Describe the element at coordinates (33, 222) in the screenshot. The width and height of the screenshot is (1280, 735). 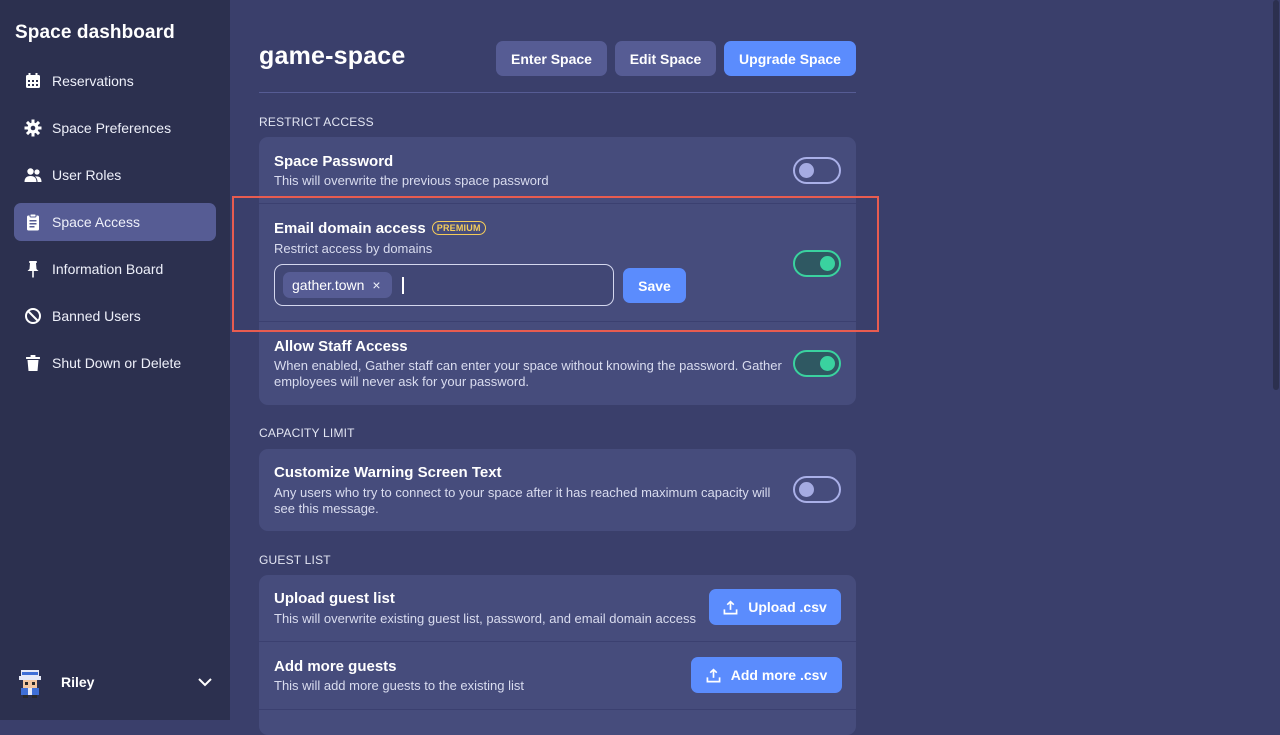
I see `clipboard-icon` at that location.